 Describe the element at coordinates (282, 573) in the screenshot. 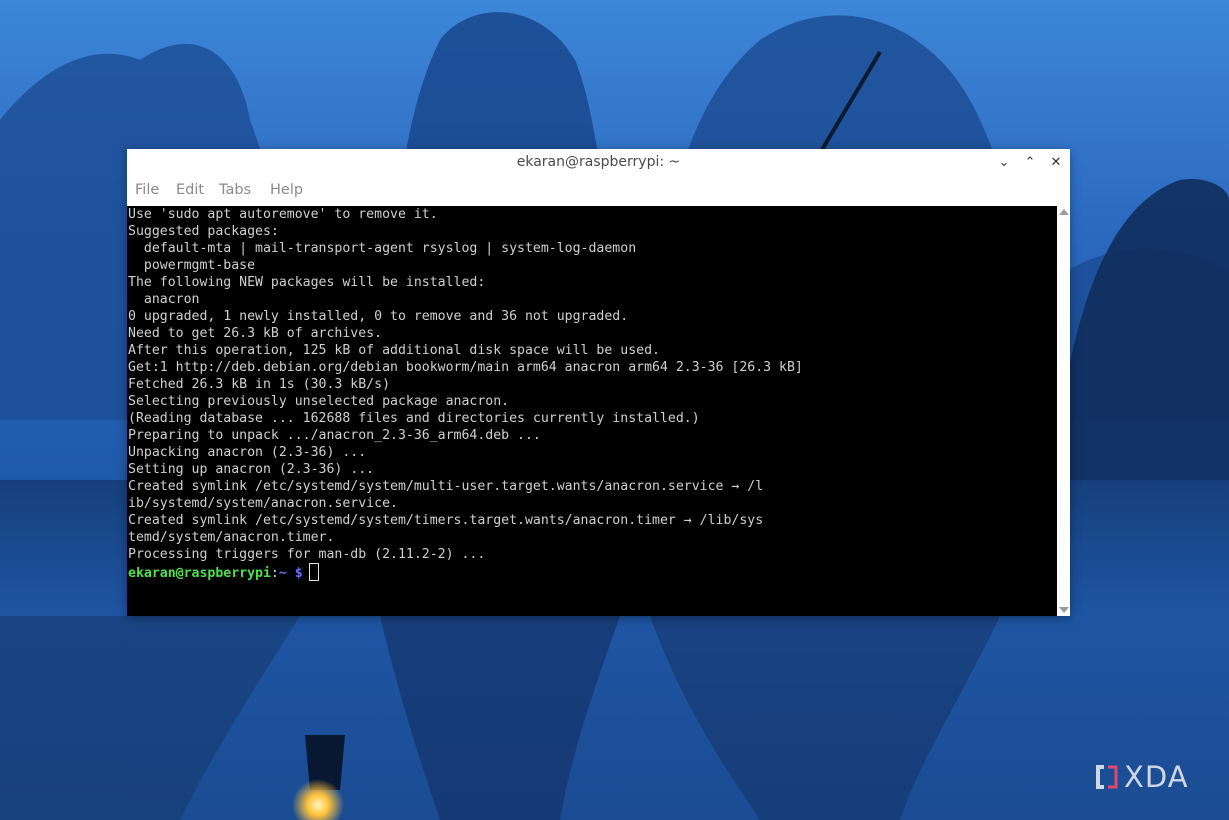

I see `prompt-path: ~` at that location.